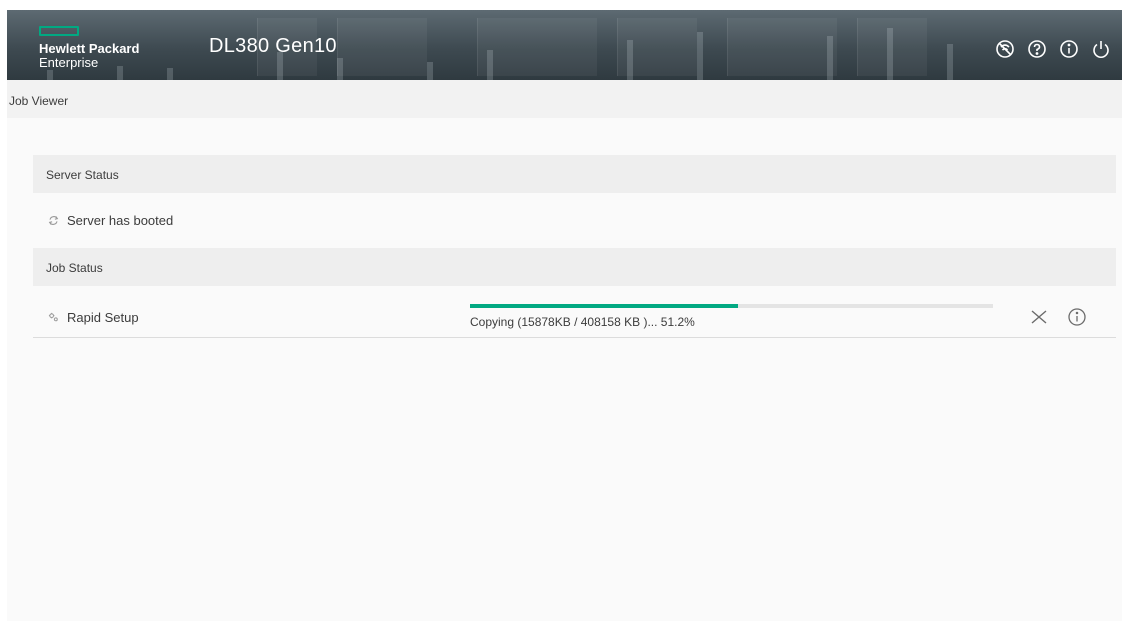 This screenshot has height=621, width=1130. Describe the element at coordinates (74, 268) in the screenshot. I see `job-status-heading: Job Status` at that location.